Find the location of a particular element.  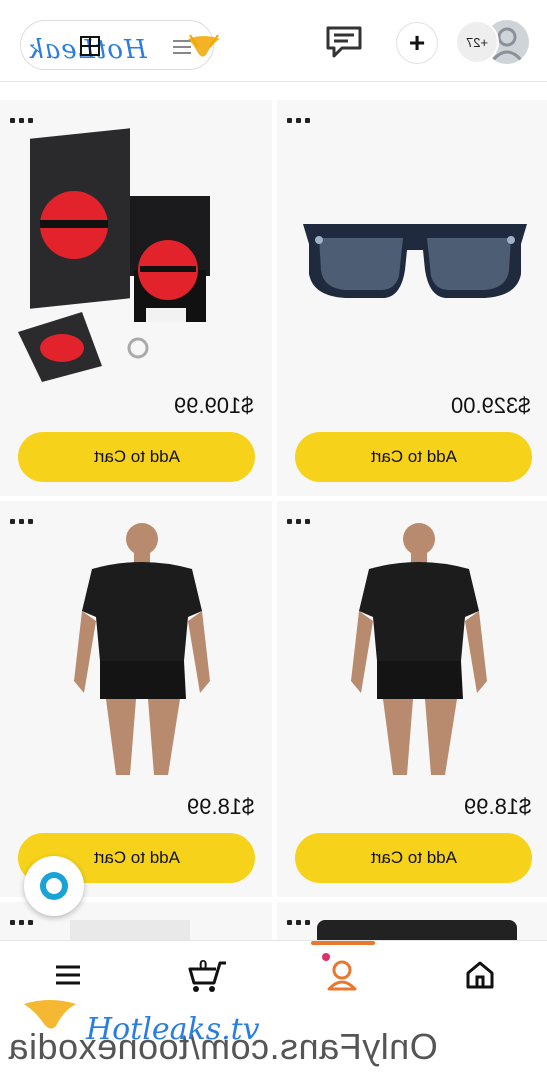

product-image-red-ball is located at coordinates (138, 255).